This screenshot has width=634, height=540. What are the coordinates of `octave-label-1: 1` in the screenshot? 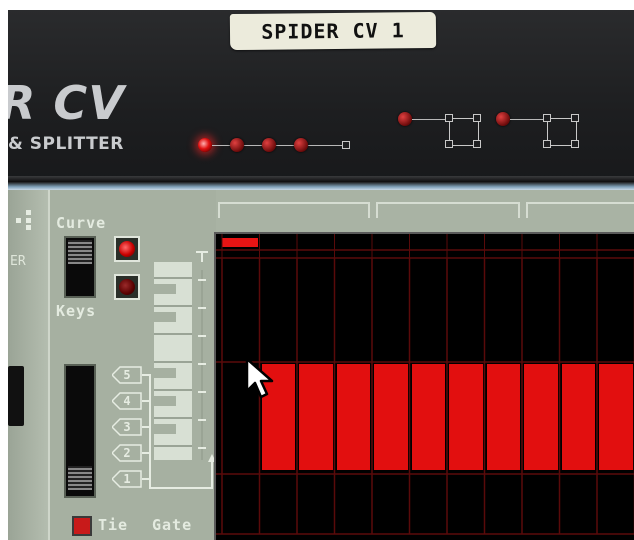 It's located at (127, 479).